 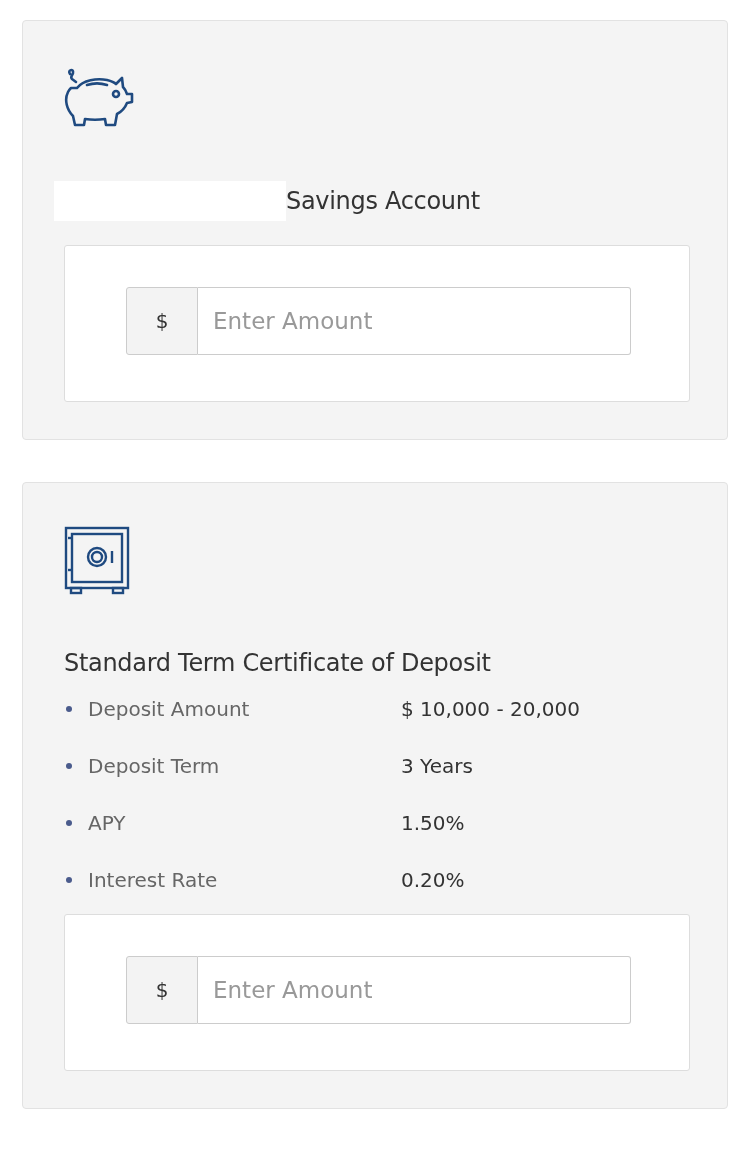 I want to click on detail-label: Deposit Term, so click(x=154, y=766).